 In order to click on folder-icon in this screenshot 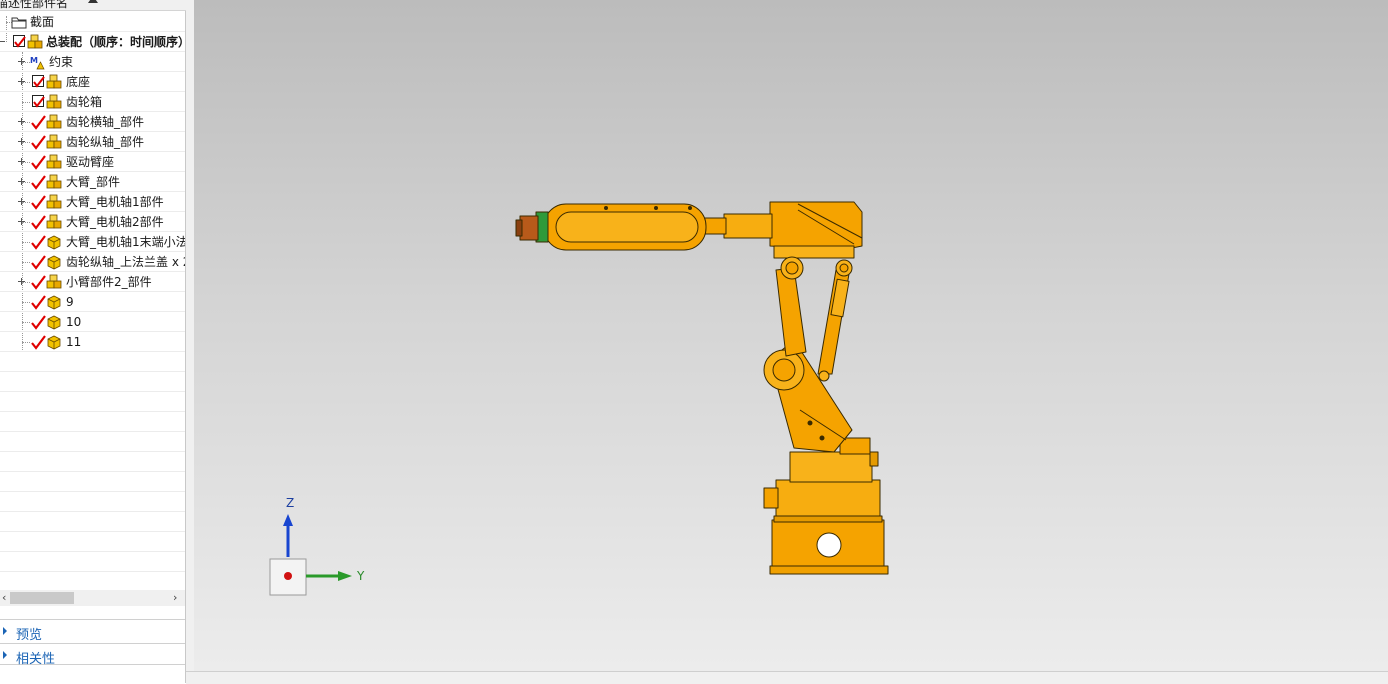, I will do `click(19, 23)`.